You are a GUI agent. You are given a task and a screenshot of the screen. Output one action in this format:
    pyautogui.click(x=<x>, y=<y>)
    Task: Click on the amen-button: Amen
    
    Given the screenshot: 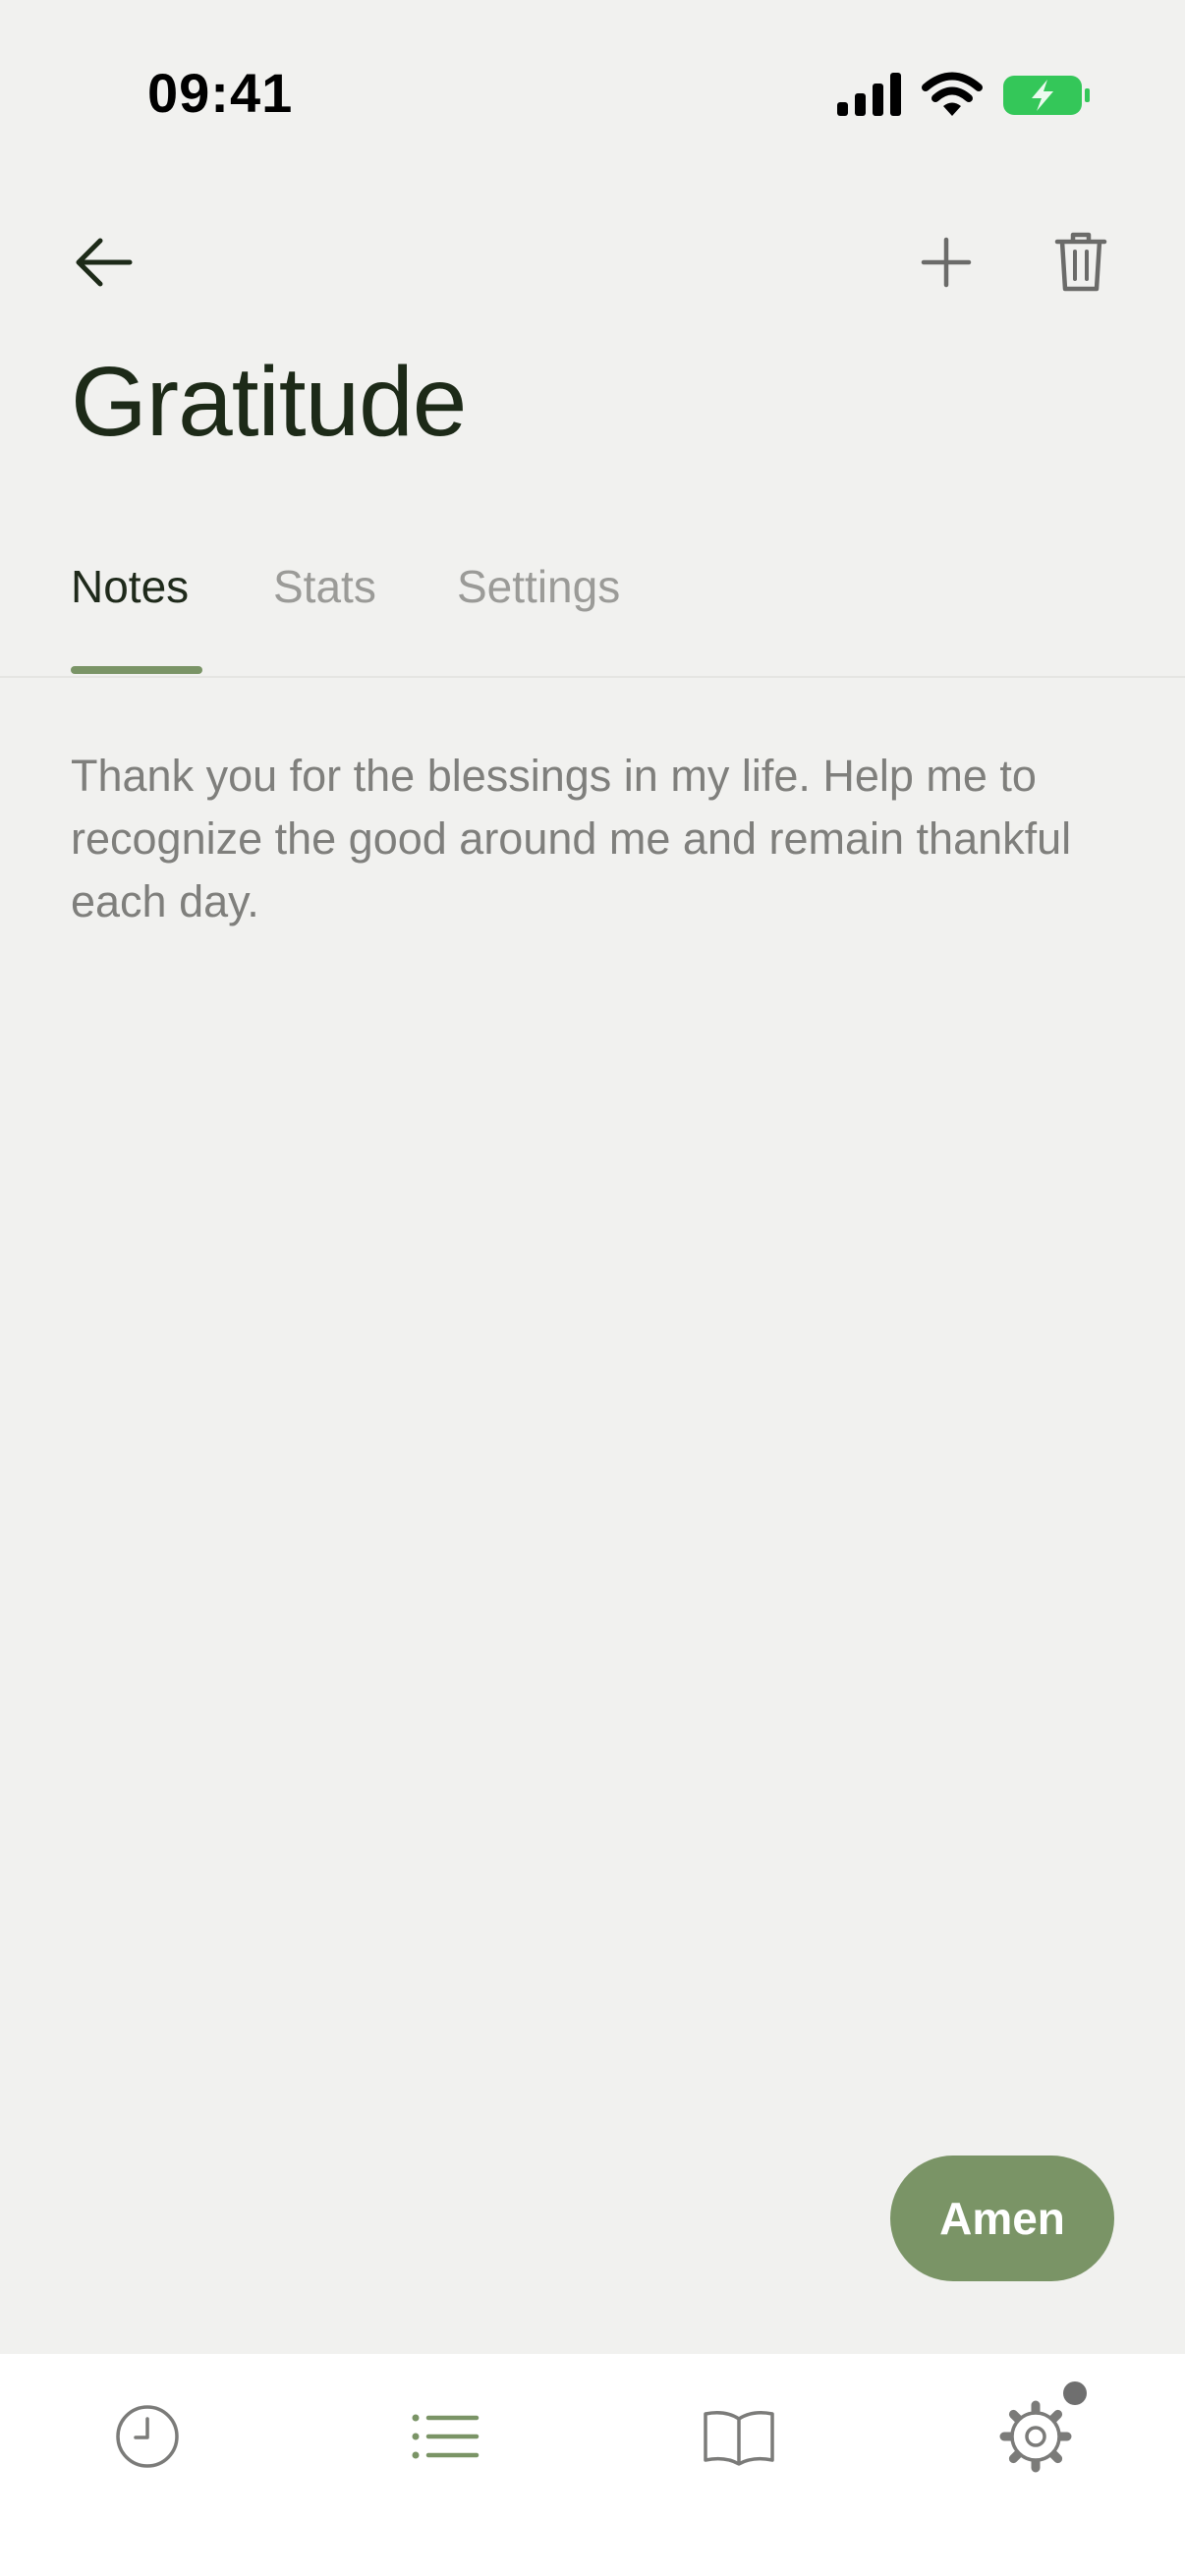 What is the action you would take?
    pyautogui.click(x=1002, y=2218)
    